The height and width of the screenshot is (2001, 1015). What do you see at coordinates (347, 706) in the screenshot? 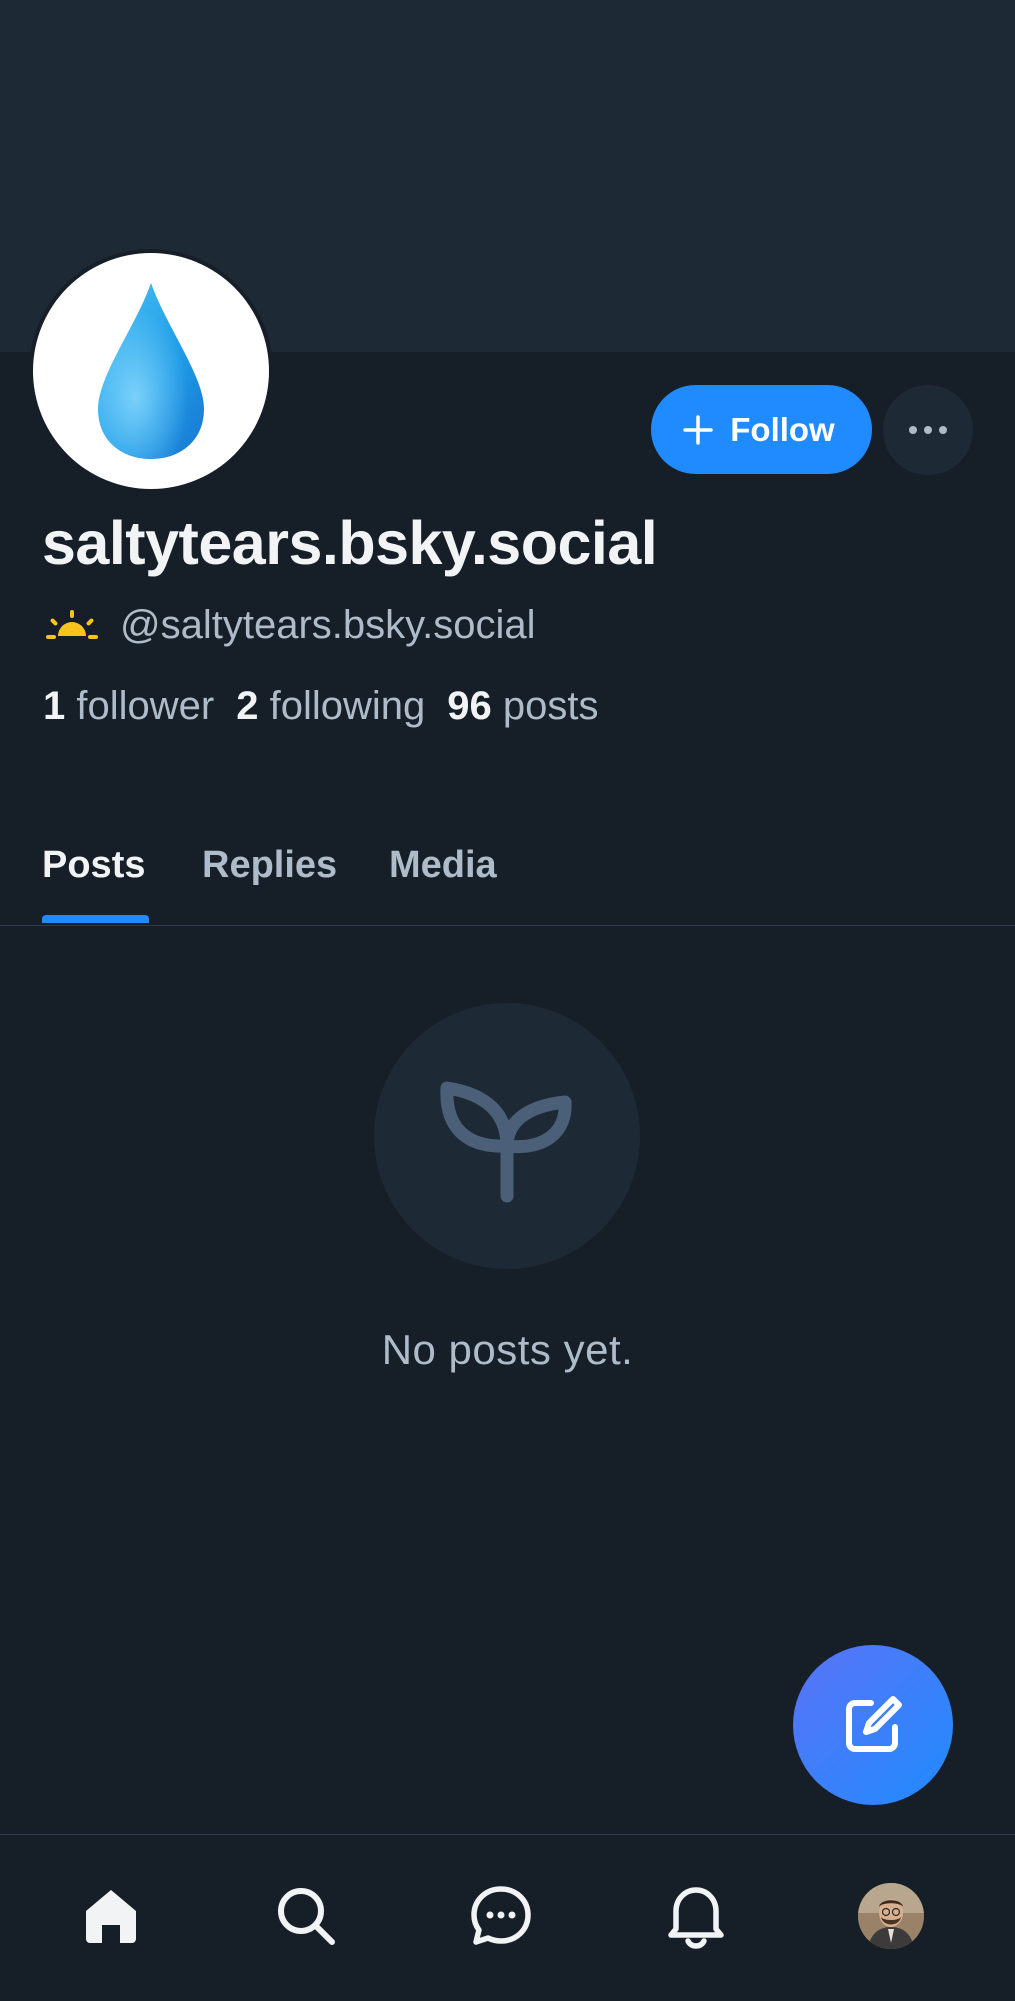
I see `following-label: following` at bounding box center [347, 706].